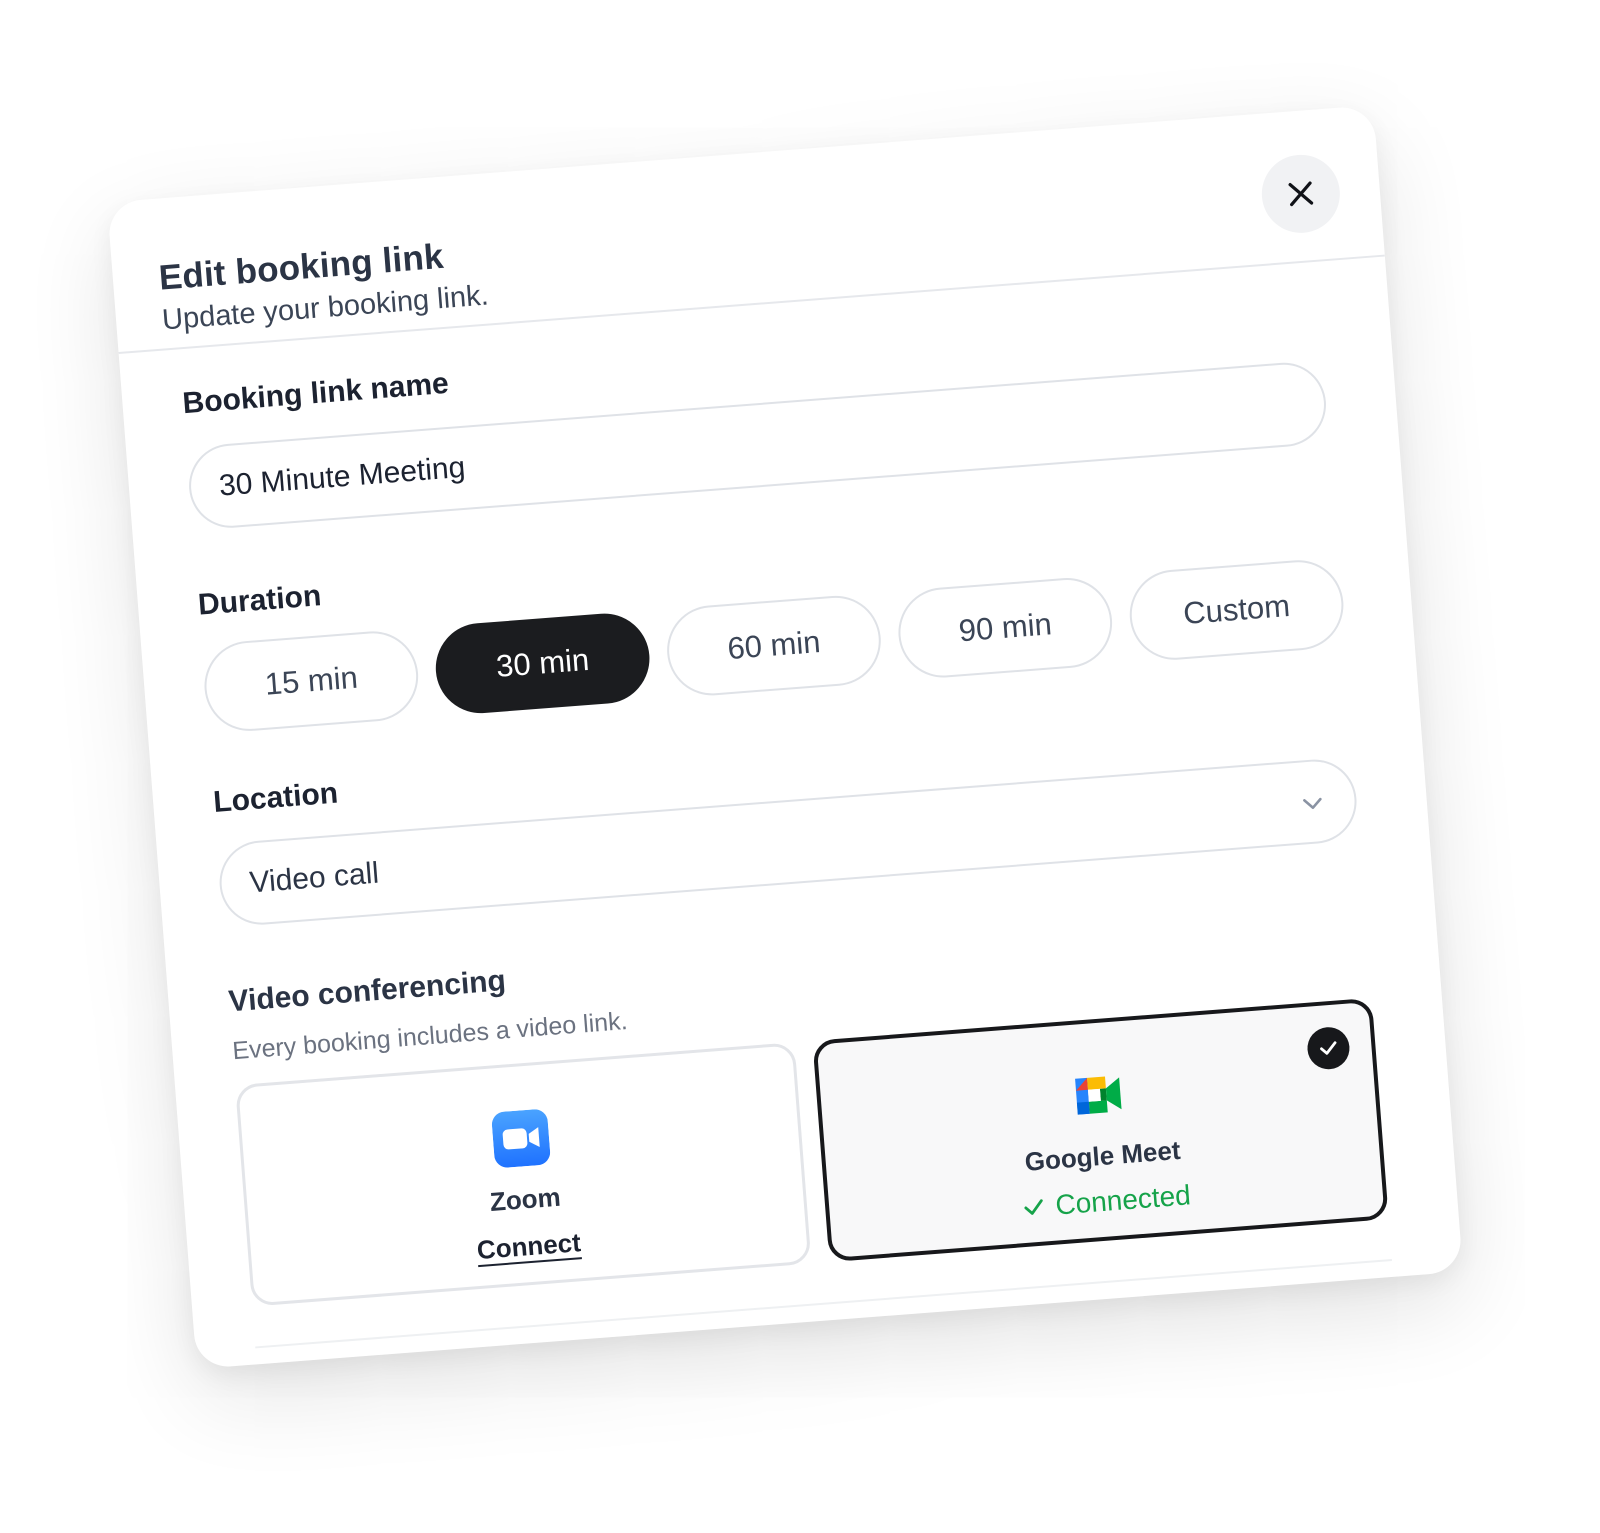 This screenshot has height=1533, width=1600. I want to click on booking-name-label: Booking link name, so click(315, 393).